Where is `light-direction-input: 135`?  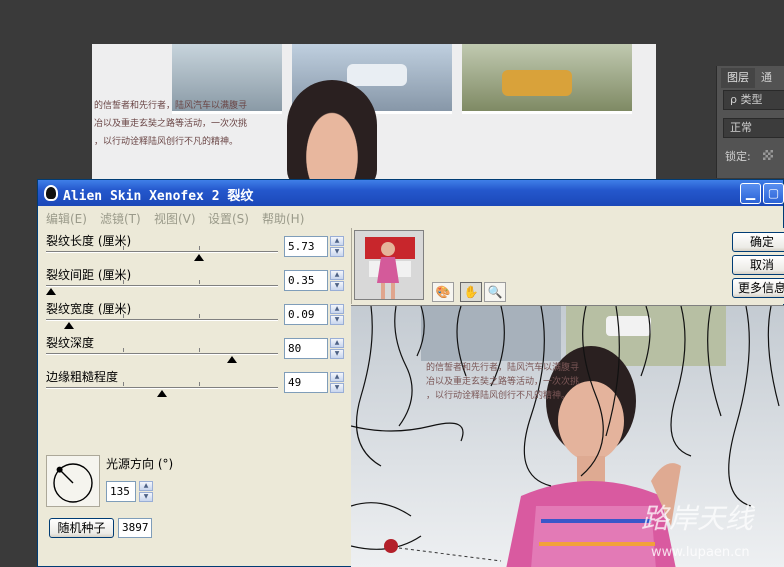 light-direction-input: 135 is located at coordinates (121, 491).